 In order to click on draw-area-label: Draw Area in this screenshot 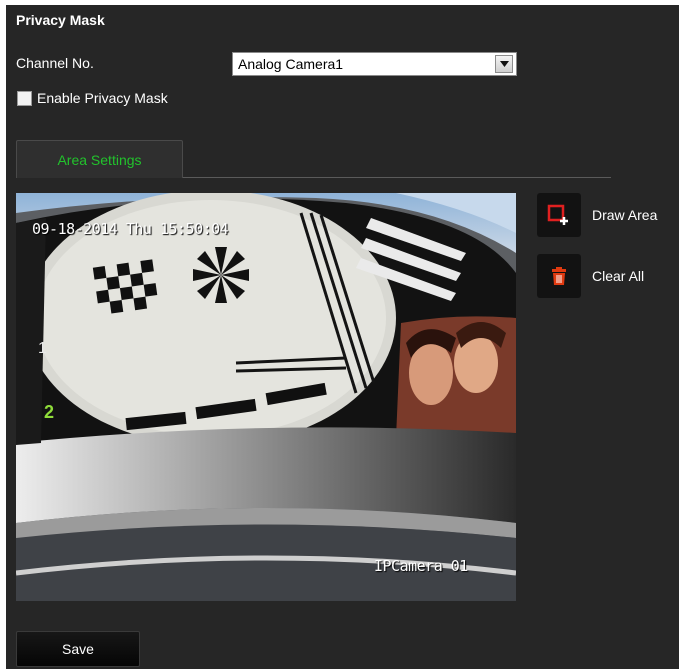, I will do `click(624, 215)`.